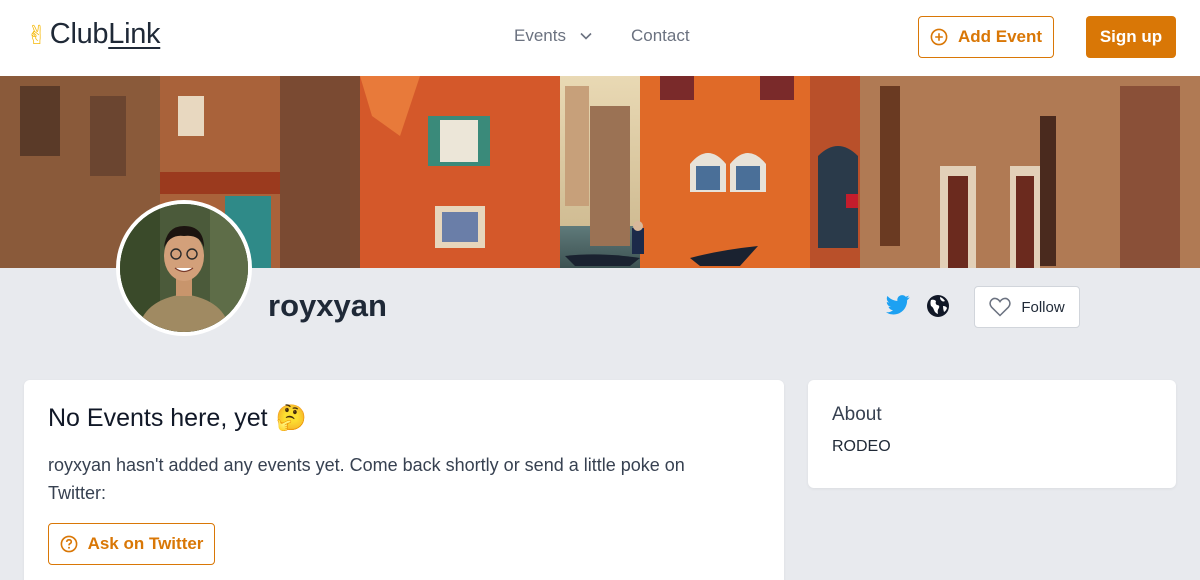  What do you see at coordinates (939, 37) in the screenshot?
I see `plus-circle-icon` at bounding box center [939, 37].